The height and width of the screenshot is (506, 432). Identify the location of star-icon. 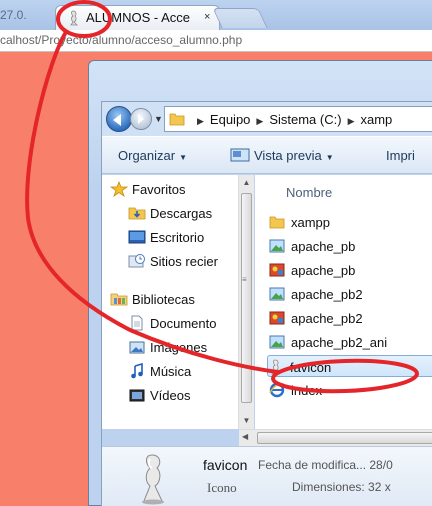
(119, 189).